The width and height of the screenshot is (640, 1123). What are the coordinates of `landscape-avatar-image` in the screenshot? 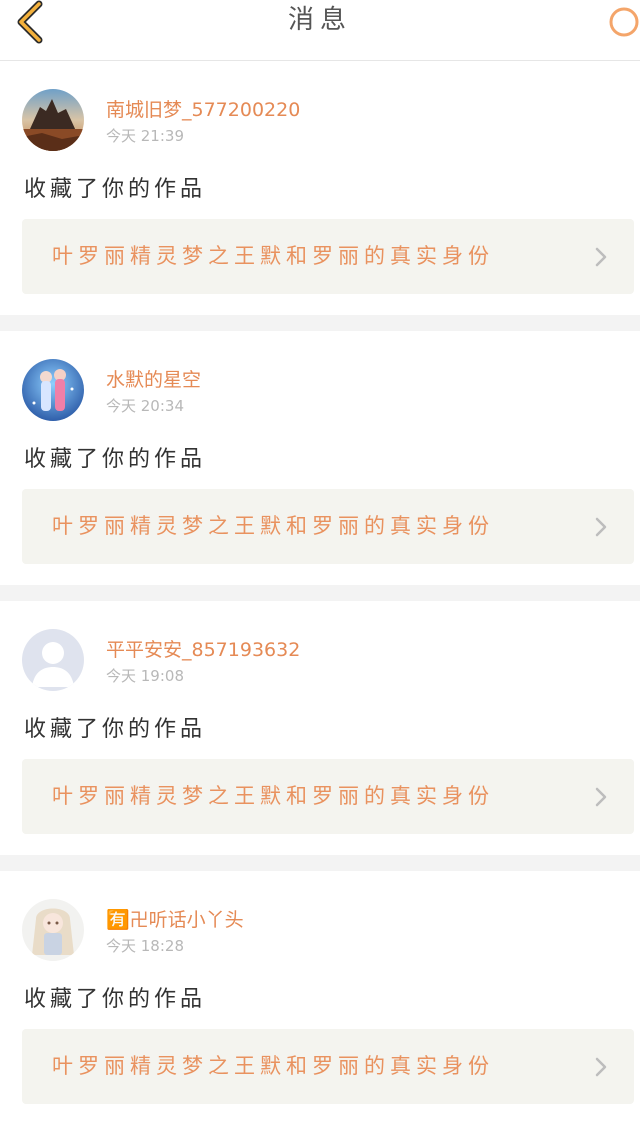 It's located at (53, 120).